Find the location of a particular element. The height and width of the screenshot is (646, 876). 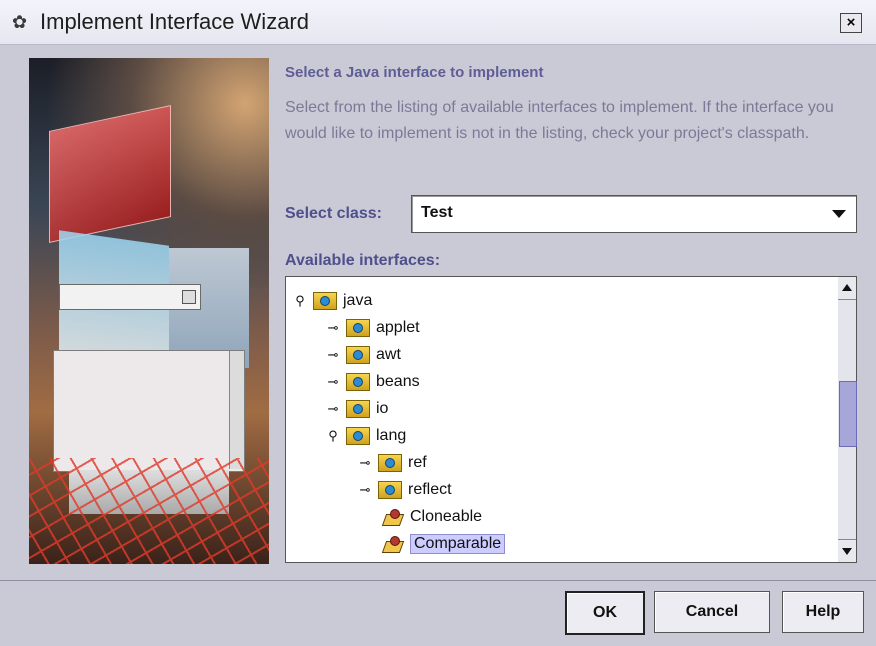

chevron-down-icon is located at coordinates (839, 214).